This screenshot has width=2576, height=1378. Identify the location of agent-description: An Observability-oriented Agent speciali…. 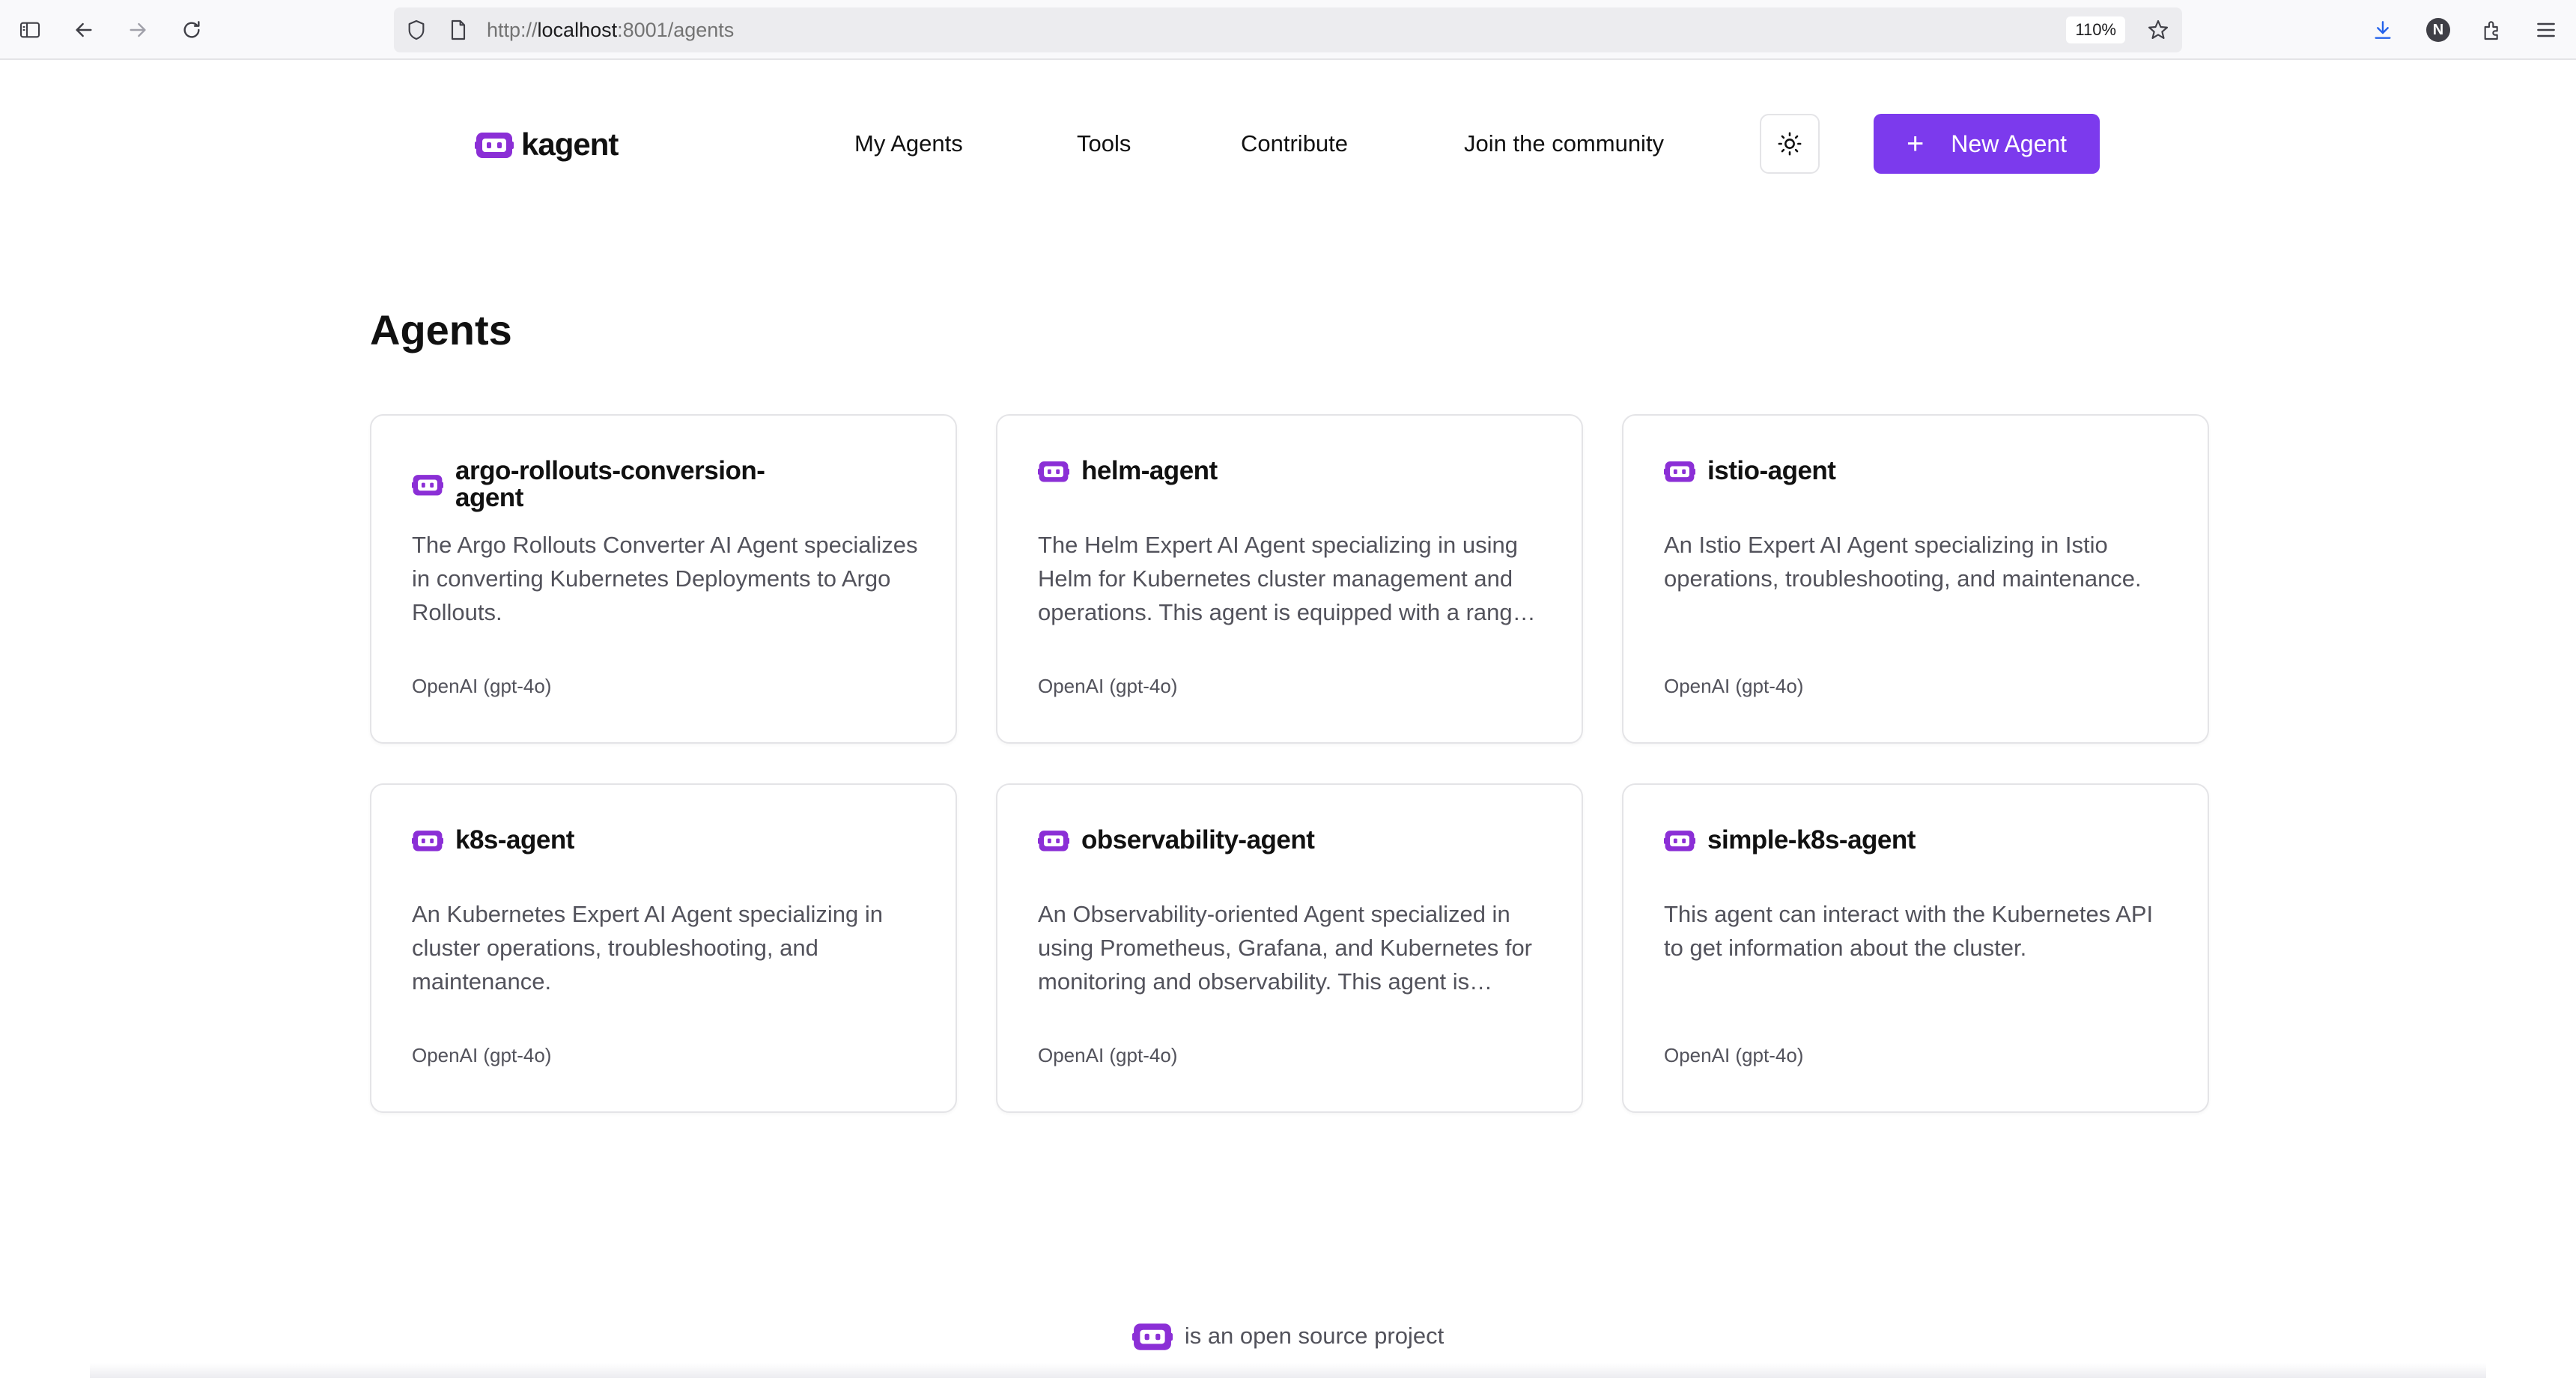
(1285, 948).